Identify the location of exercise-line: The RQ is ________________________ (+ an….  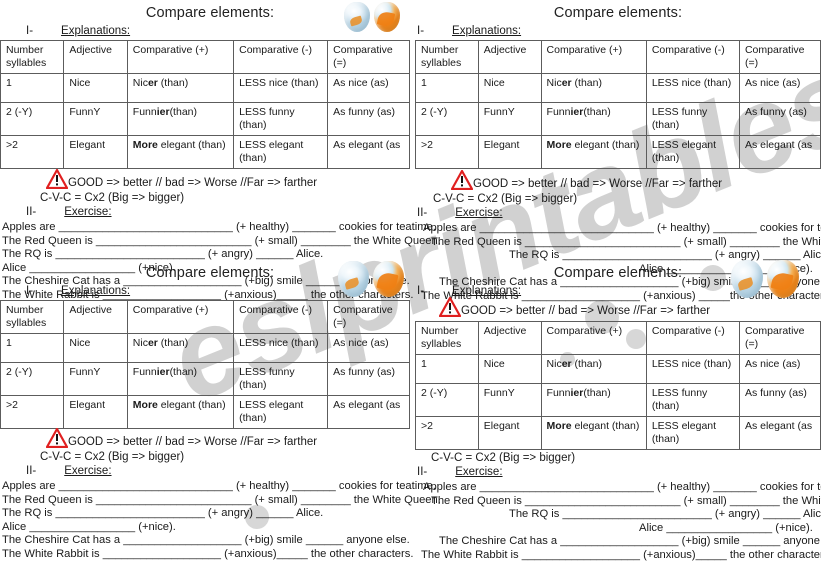
(665, 514).